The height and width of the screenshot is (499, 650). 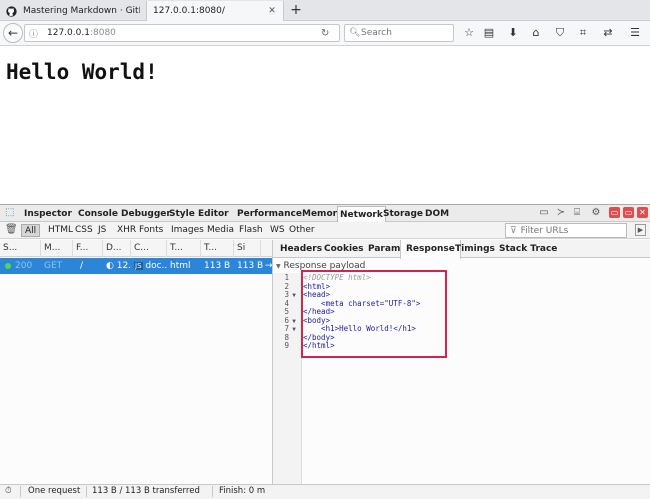 What do you see at coordinates (102, 230) in the screenshot?
I see `filter-js: JS` at bounding box center [102, 230].